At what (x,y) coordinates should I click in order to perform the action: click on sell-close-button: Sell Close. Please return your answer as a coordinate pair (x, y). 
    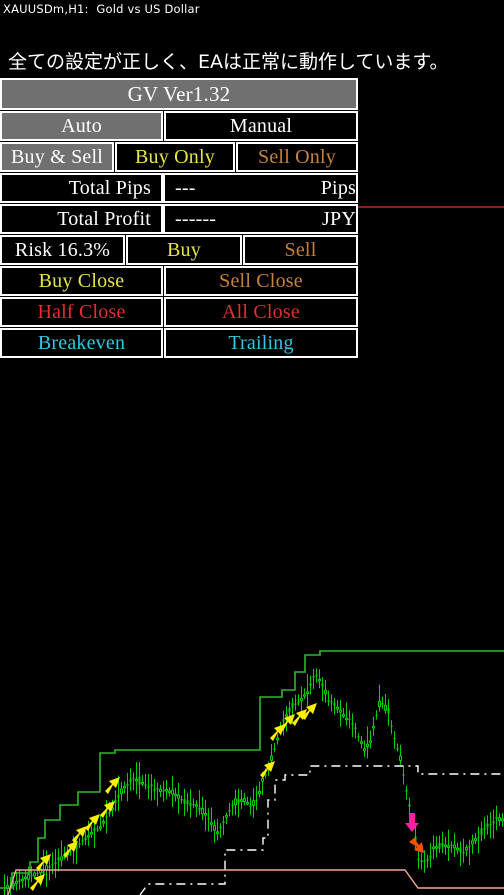
    Looking at the image, I should click on (261, 281).